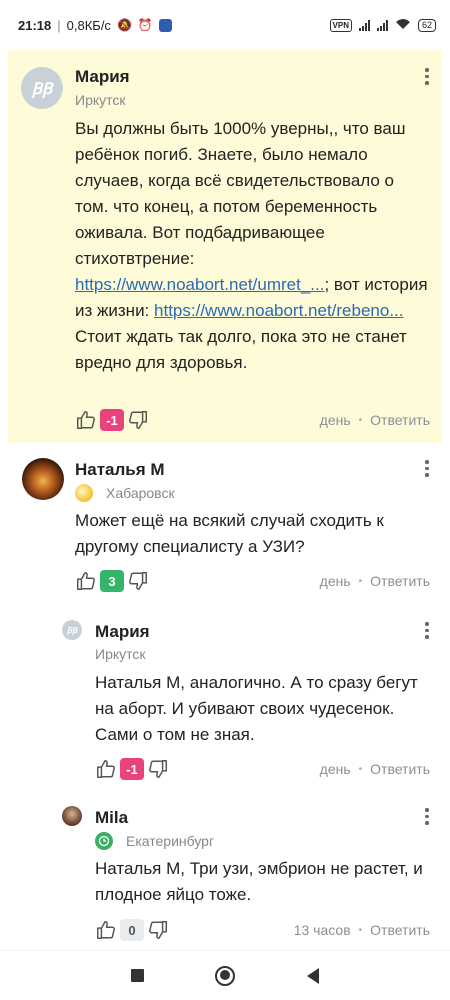 The width and height of the screenshot is (450, 1000). I want to click on home-button-center, so click(224, 975).